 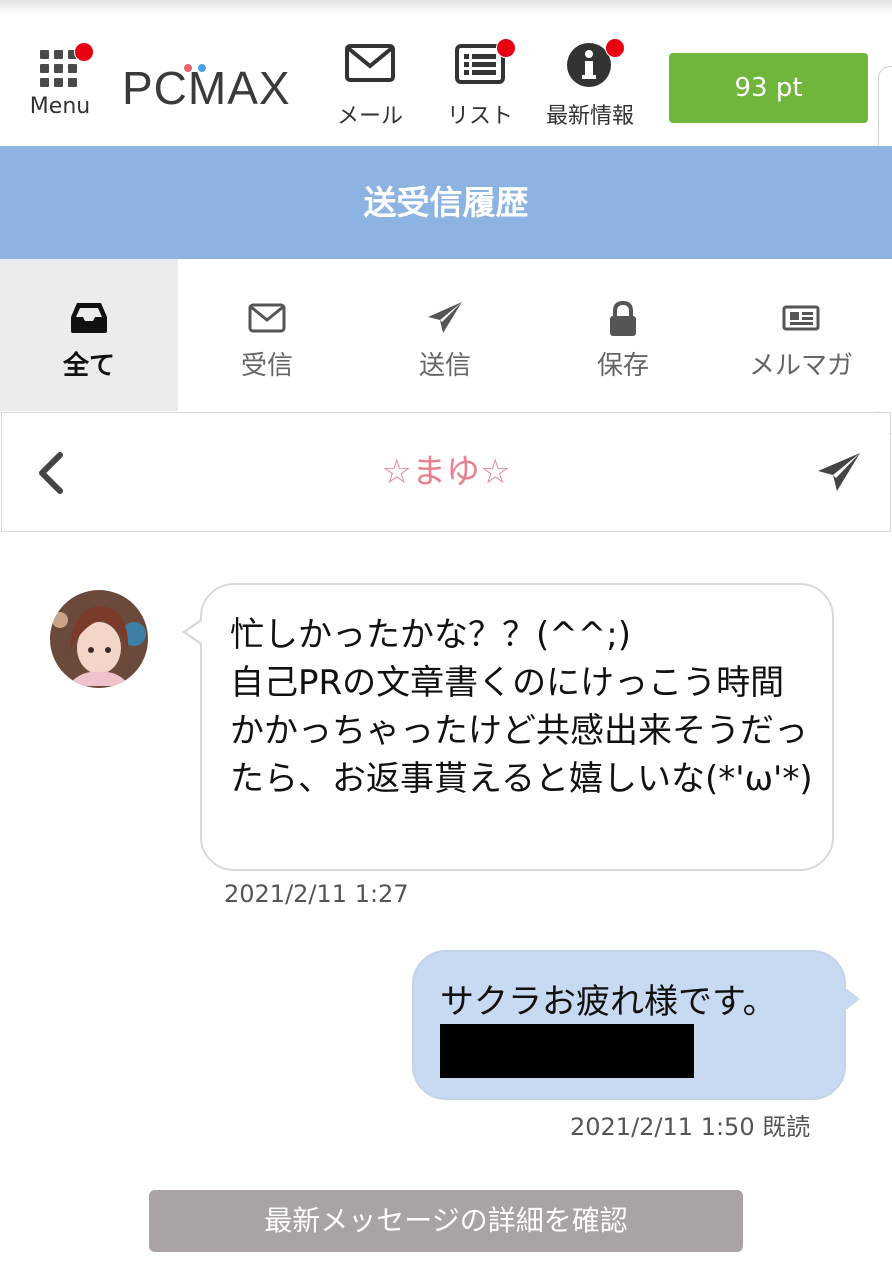 I want to click on tab-label: メルマガ, so click(x=800, y=366).